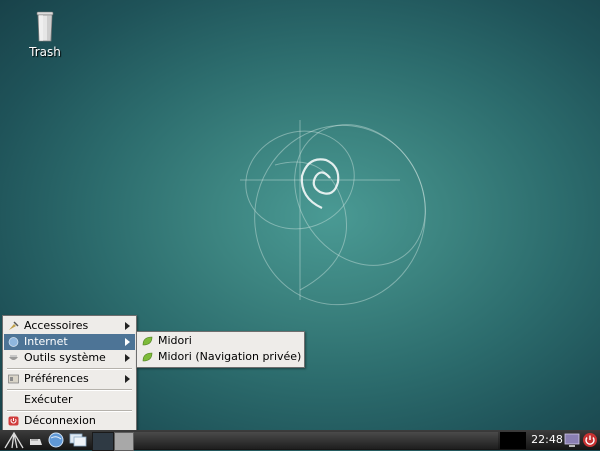 The image size is (600, 451). Describe the element at coordinates (65, 357) in the screenshot. I see `menu-item-label: Outils système` at that location.